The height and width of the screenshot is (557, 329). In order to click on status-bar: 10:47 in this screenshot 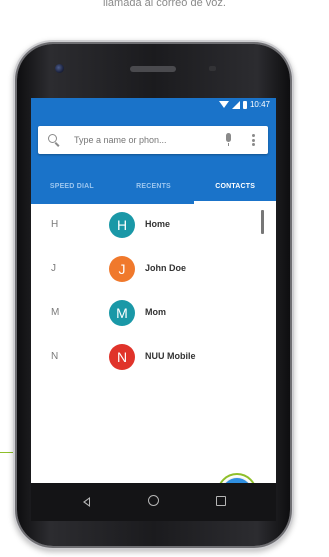, I will do `click(153, 106)`.